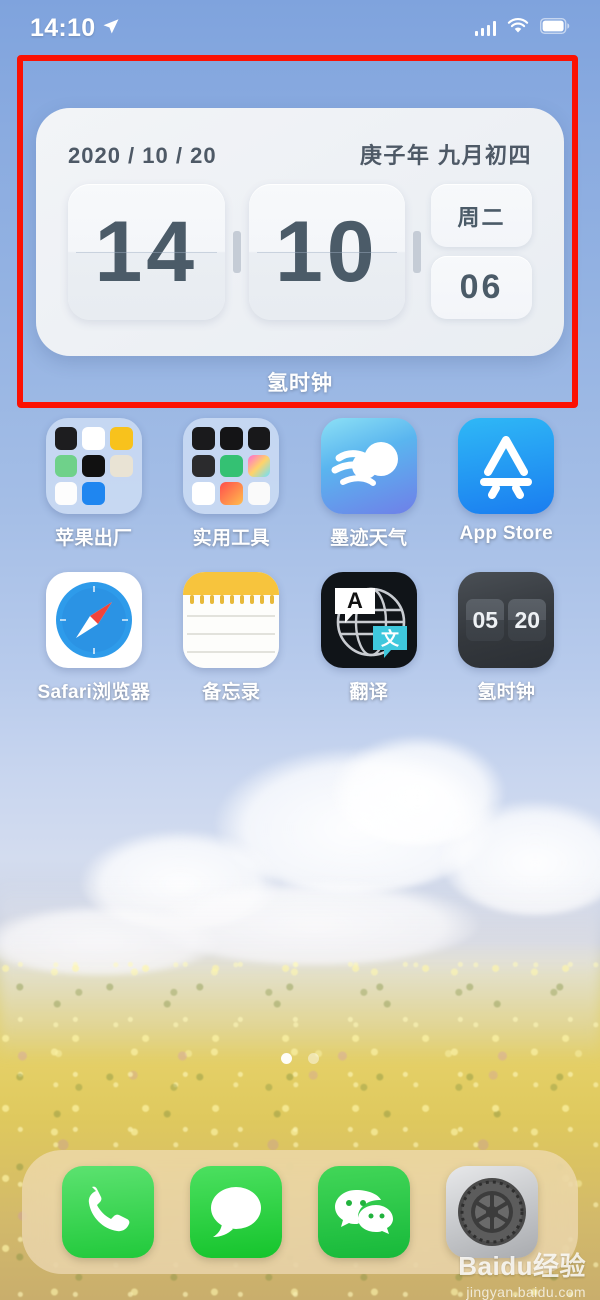  Describe the element at coordinates (94, 538) in the screenshot. I see `app-label: 苹果出厂` at that location.